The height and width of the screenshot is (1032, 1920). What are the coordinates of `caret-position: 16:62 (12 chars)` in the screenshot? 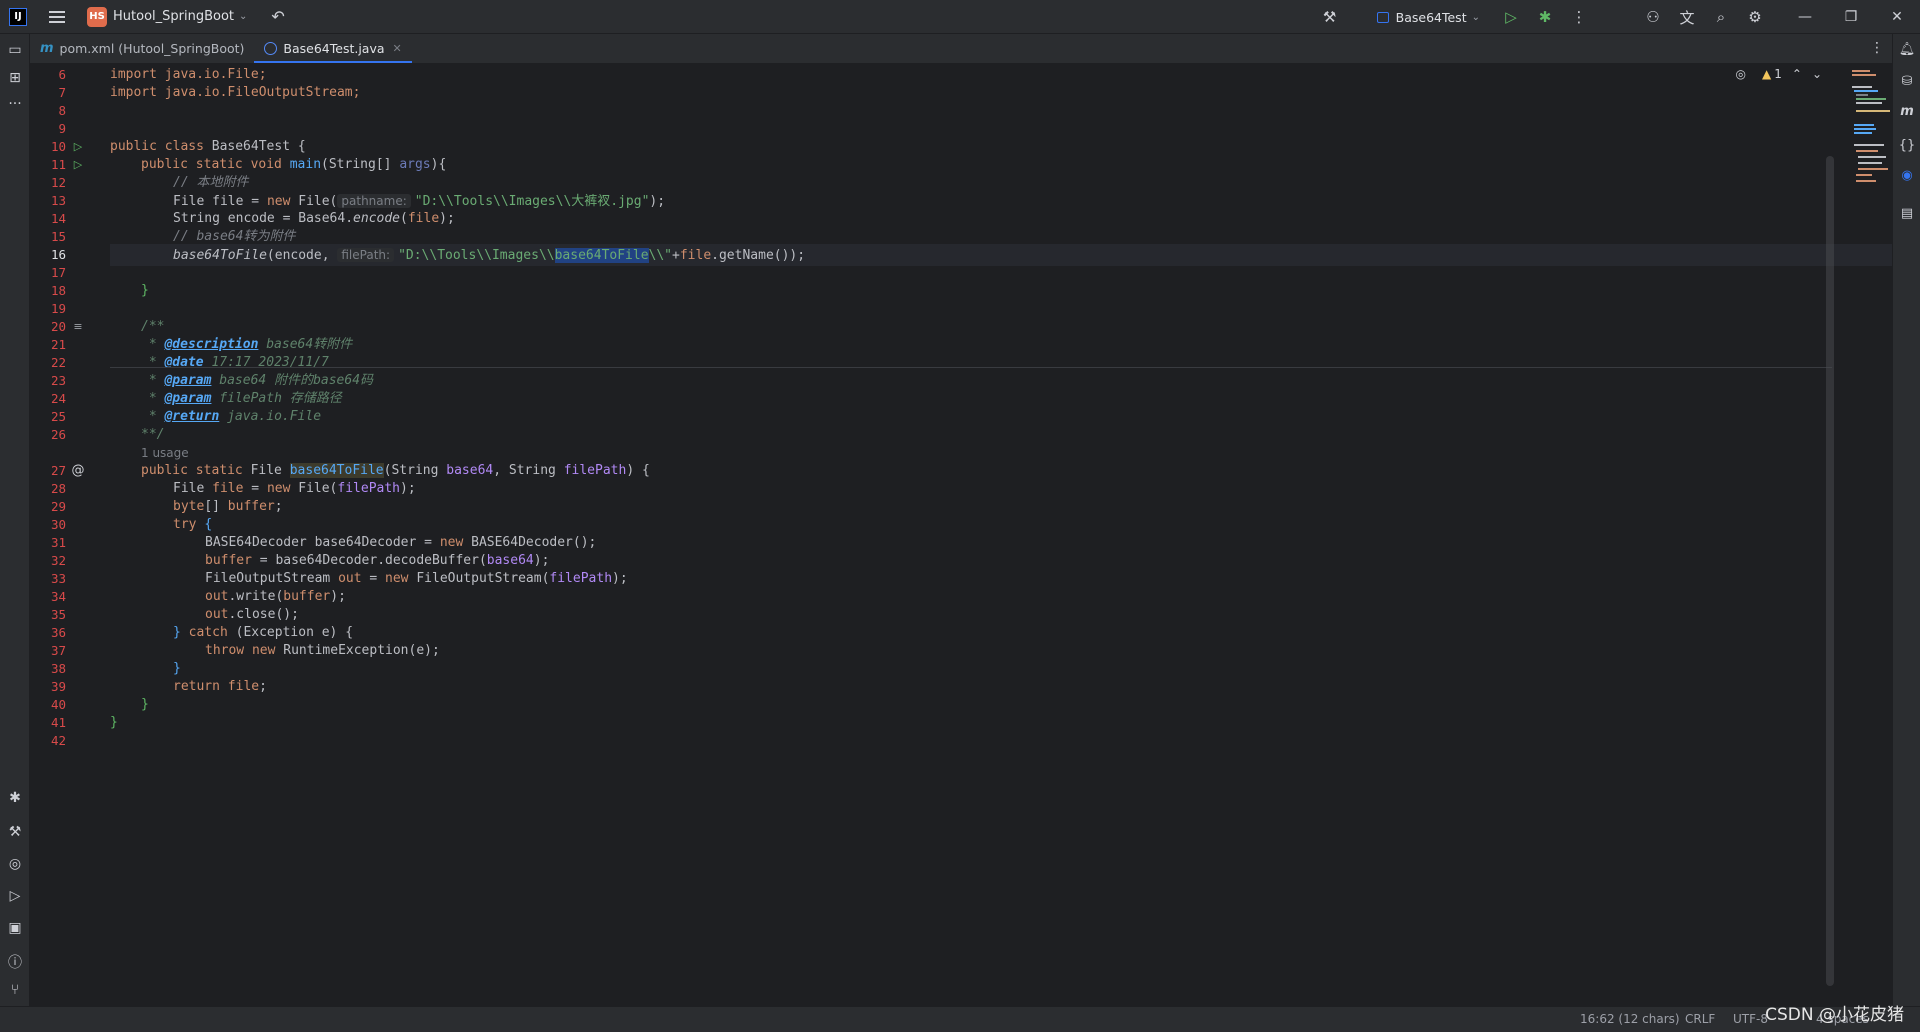 It's located at (1630, 1019).